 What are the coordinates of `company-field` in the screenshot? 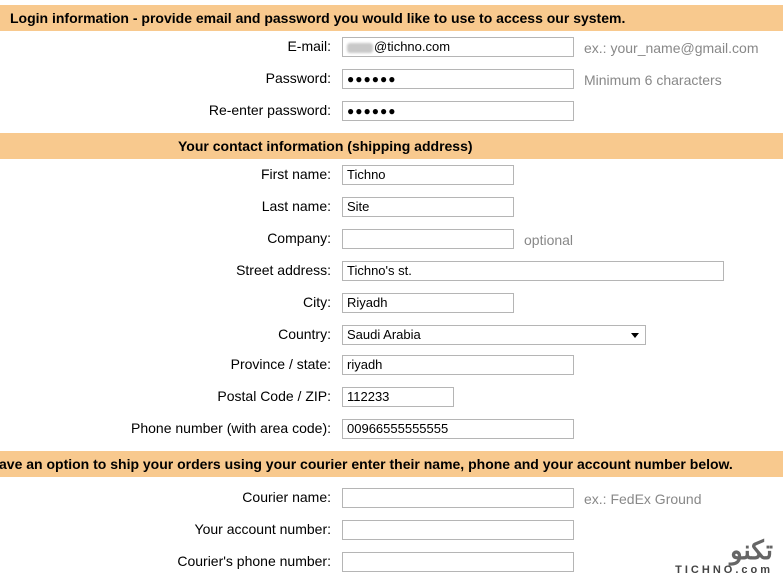 It's located at (428, 239).